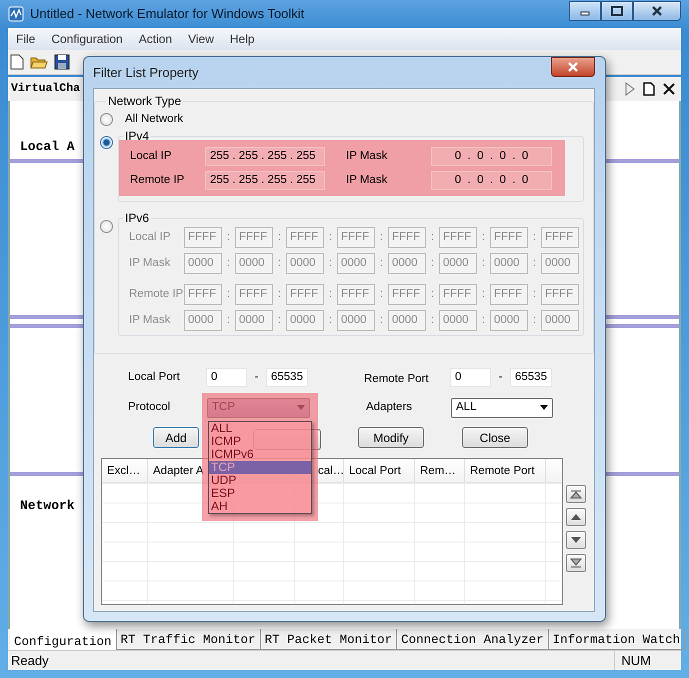 This screenshot has width=689, height=678. What do you see at coordinates (260, 441) in the screenshot?
I see `dropdown-option: ICMP` at bounding box center [260, 441].